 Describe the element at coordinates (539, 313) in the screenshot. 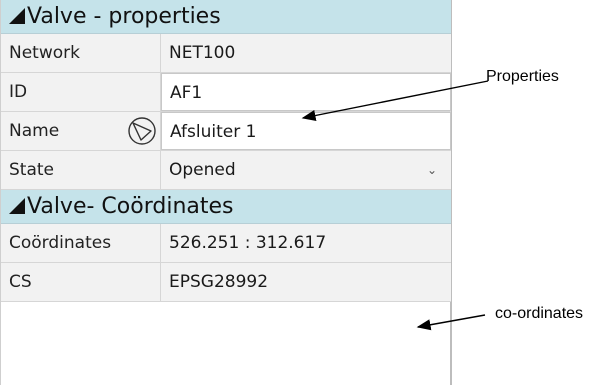

I see `annotation-coordinates: co-ordinates` at that location.